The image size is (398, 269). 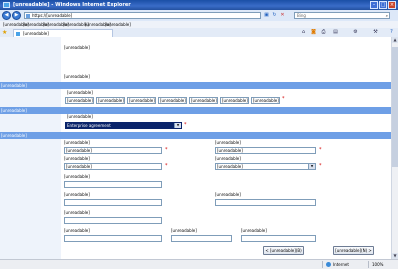 I want to click on scroll-up-icon: ▲, so click(x=395, y=40).